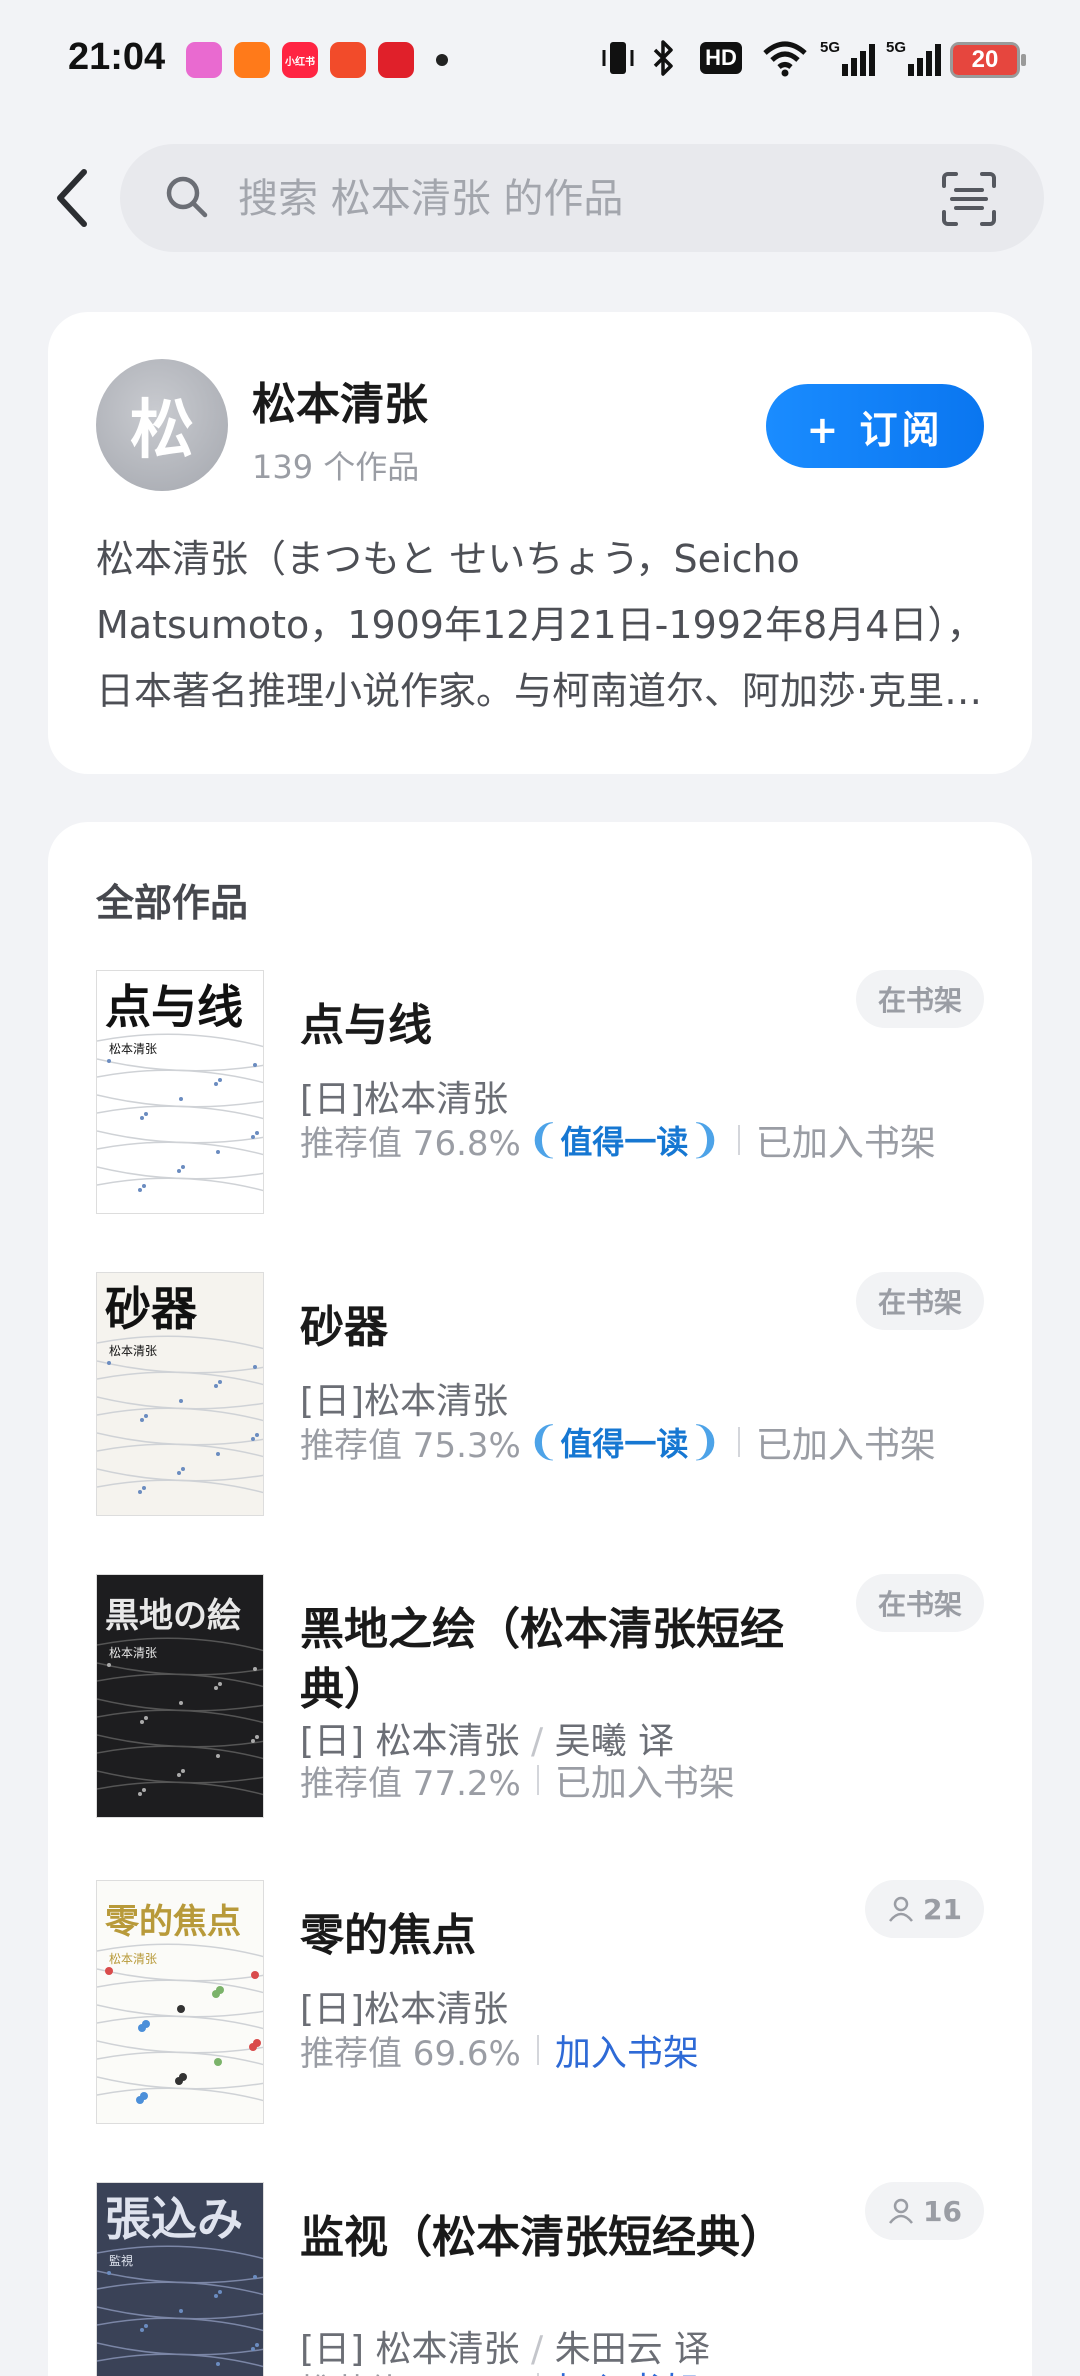  I want to click on book-cover-art: 点与线松本清张, so click(180, 1086).